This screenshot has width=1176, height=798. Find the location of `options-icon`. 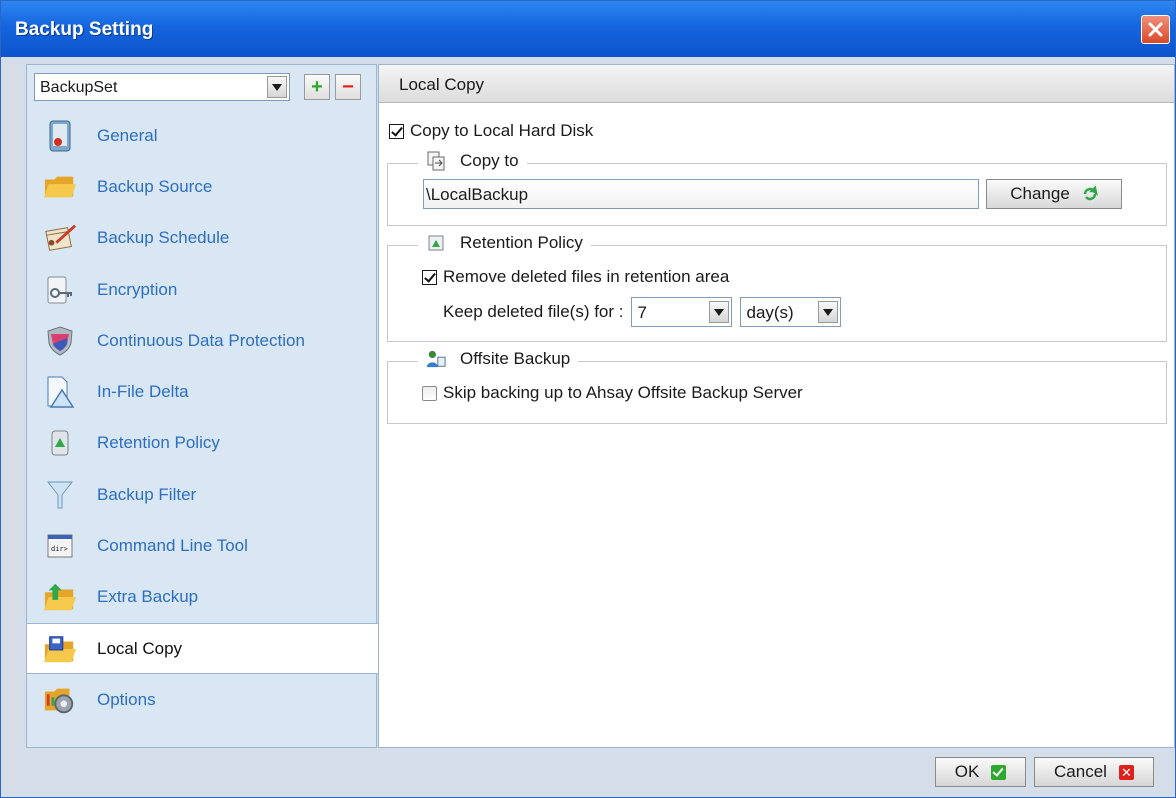

options-icon is located at coordinates (60, 700).